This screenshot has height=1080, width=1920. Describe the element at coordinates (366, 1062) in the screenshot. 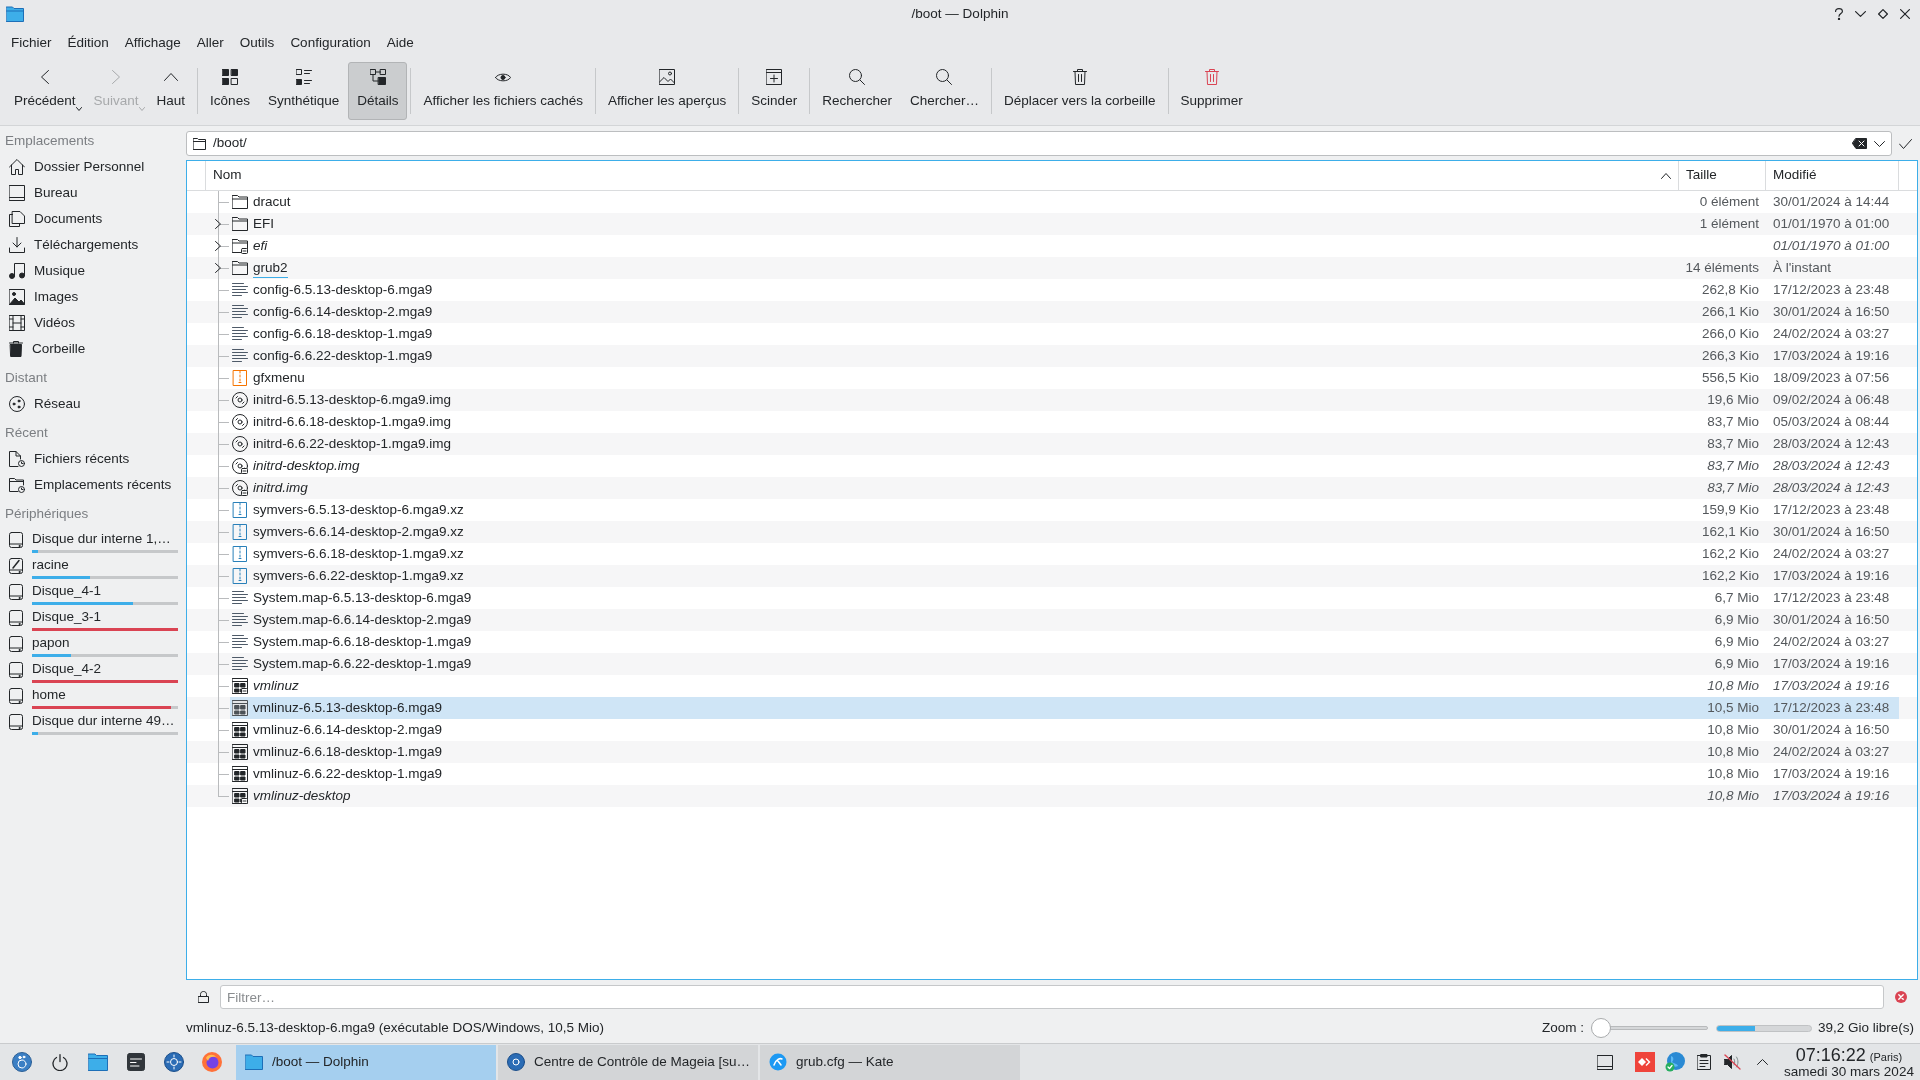

I see `task-button: /boot — Dolphin` at that location.